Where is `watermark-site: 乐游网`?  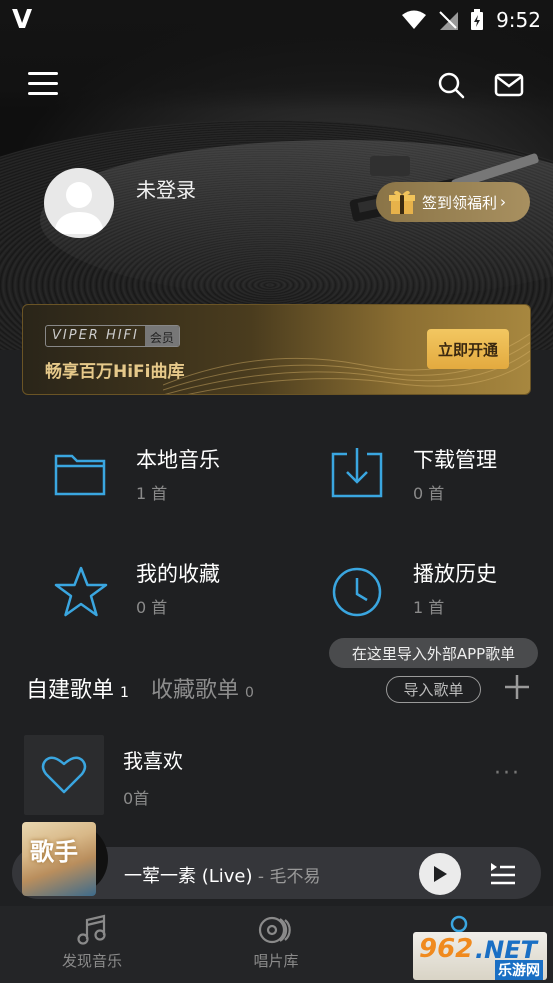
watermark-site: 乐游网 is located at coordinates (519, 970).